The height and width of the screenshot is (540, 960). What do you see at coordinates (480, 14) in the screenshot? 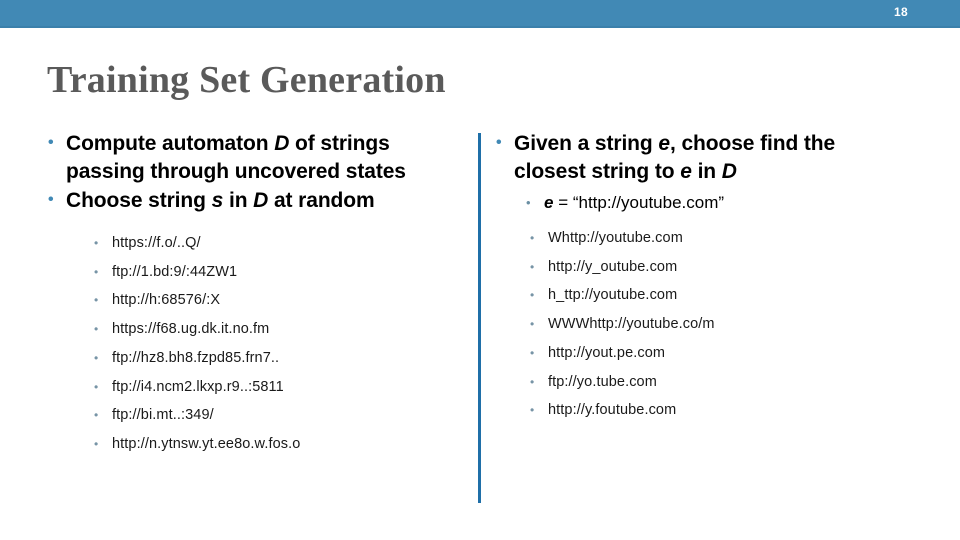
I see `slide-header-bar: 18` at bounding box center [480, 14].